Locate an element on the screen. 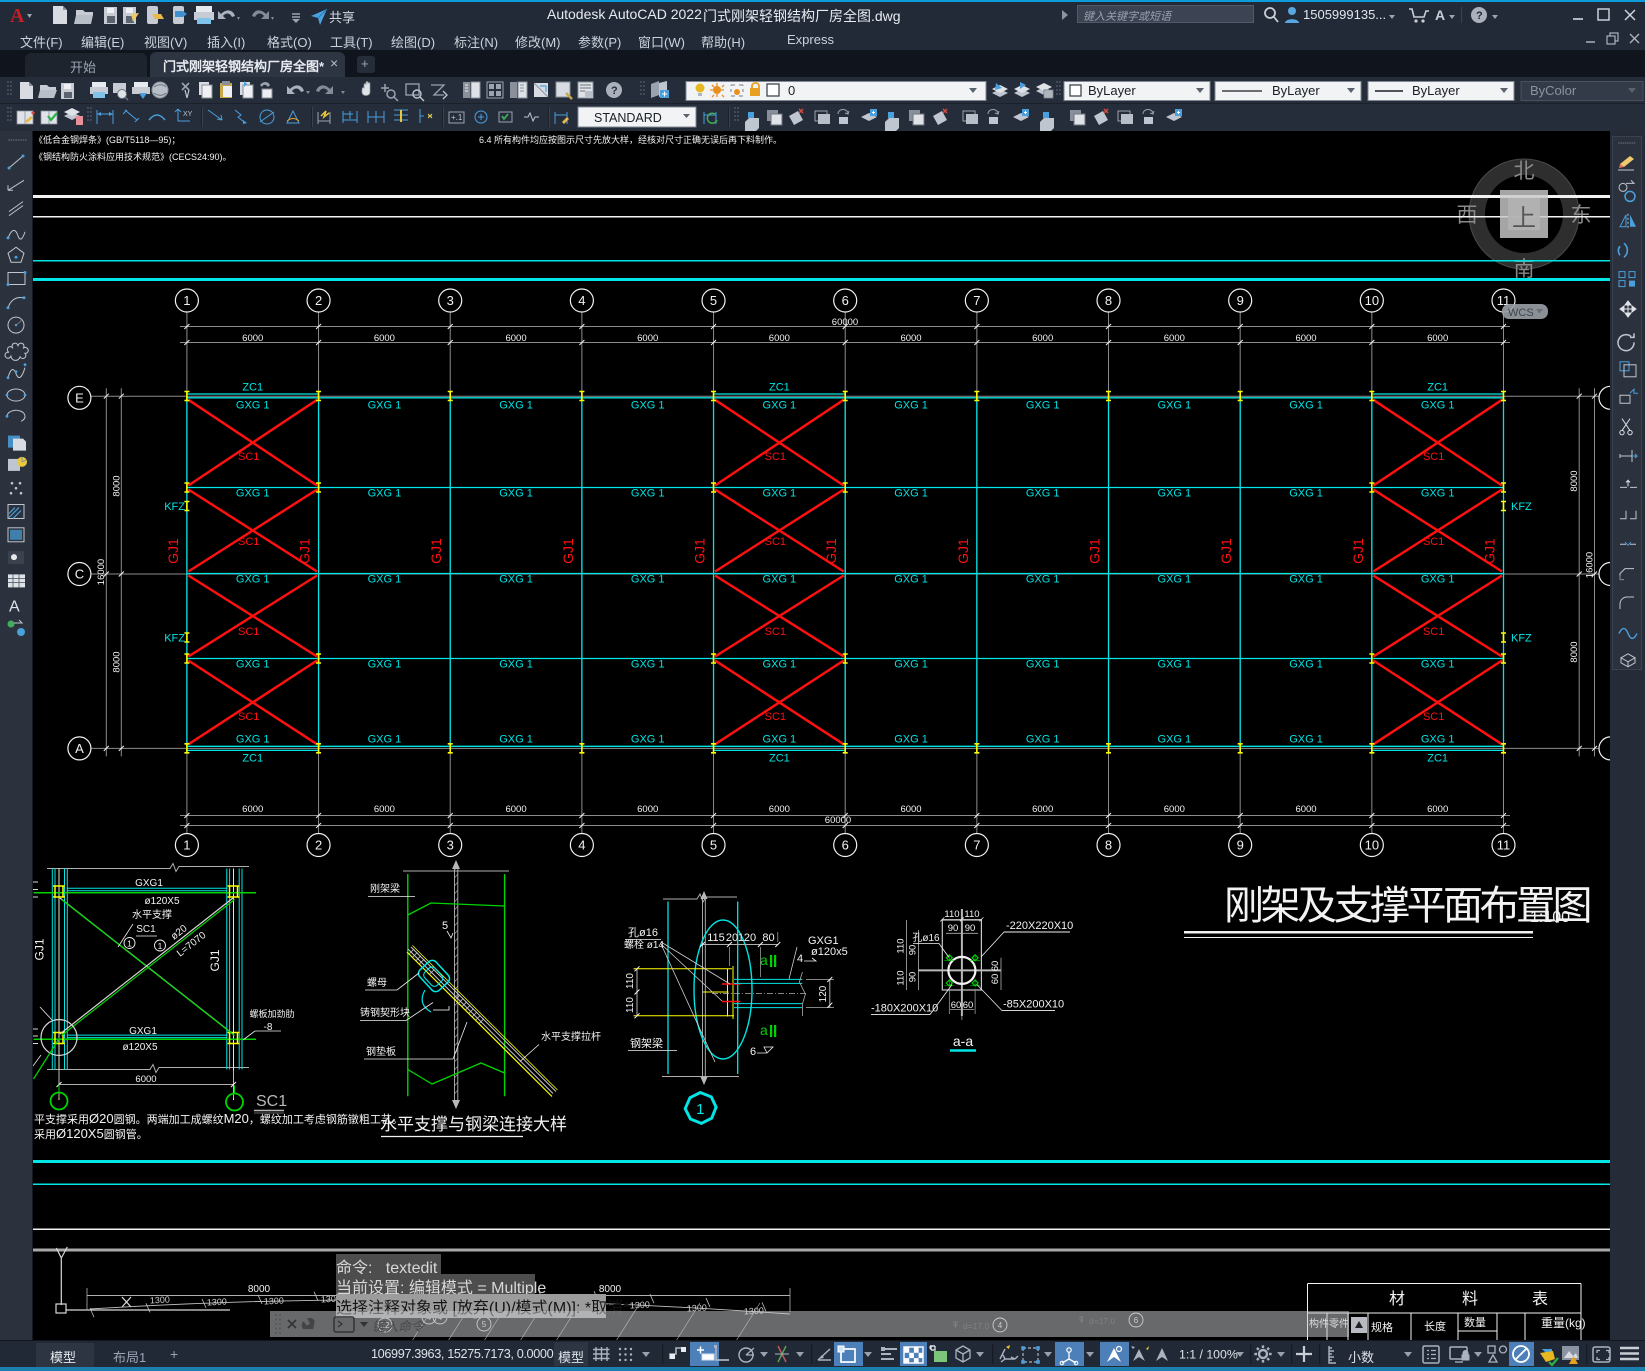 The image size is (1645, 1371). svg-text: 11 is located at coordinates (1504, 845).